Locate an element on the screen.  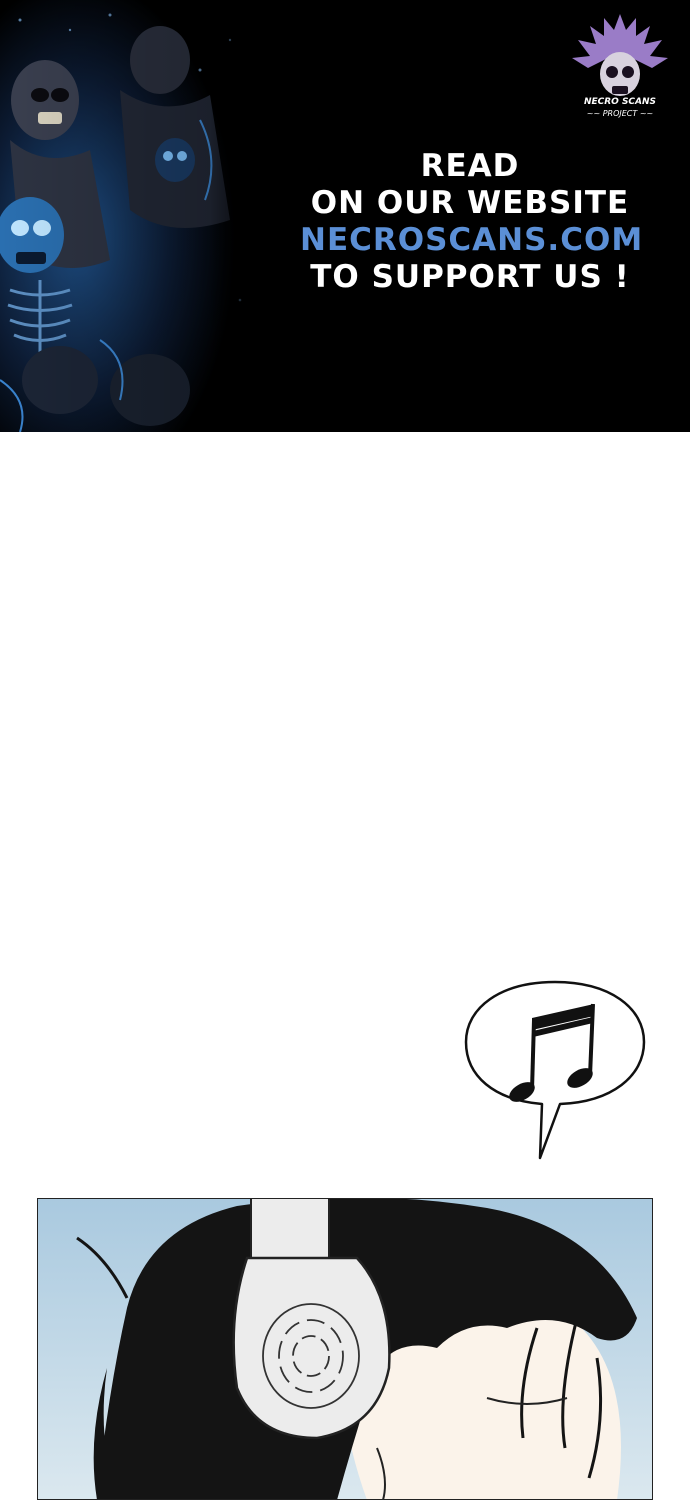
website-link: NECROSCANS.COM is located at coordinates (471, 240).